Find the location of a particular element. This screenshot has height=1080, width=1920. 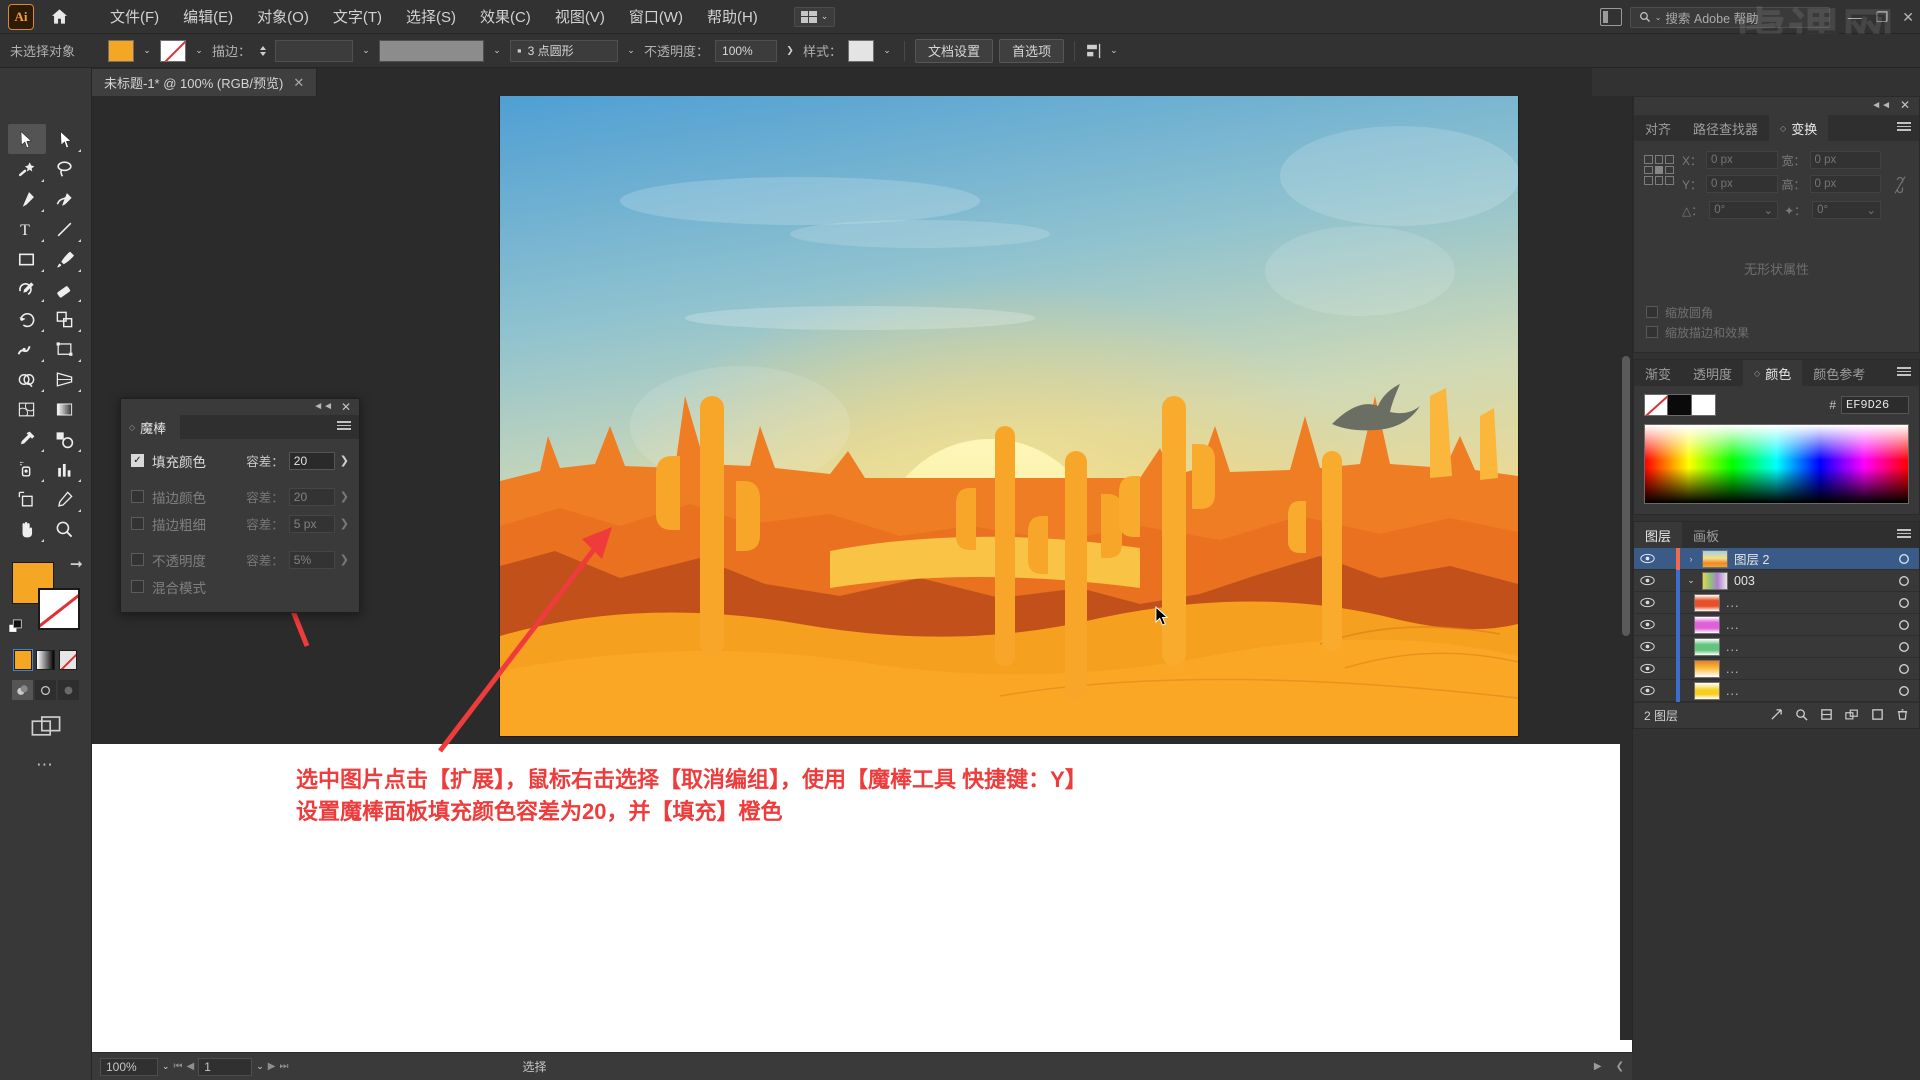

toolbar-stroke-swatch is located at coordinates (59, 609).